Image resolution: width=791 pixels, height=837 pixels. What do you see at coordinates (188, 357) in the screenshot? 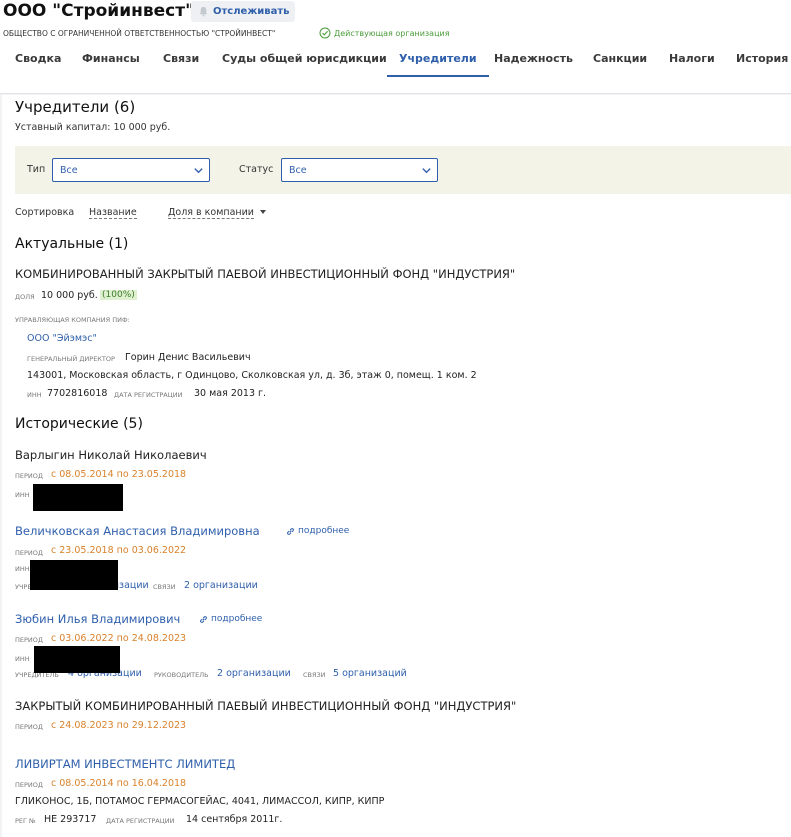
I see `gen-director-name: Горин Денис Васильевич` at bounding box center [188, 357].